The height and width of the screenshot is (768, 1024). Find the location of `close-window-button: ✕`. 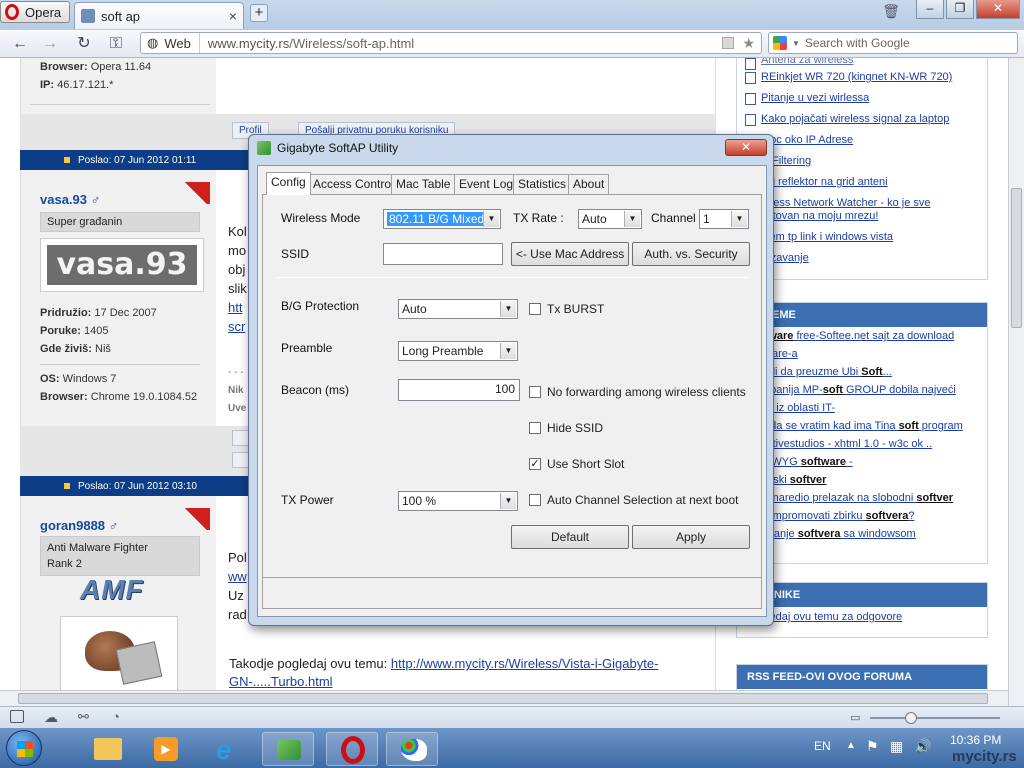

close-window-button: ✕ is located at coordinates (998, 9).